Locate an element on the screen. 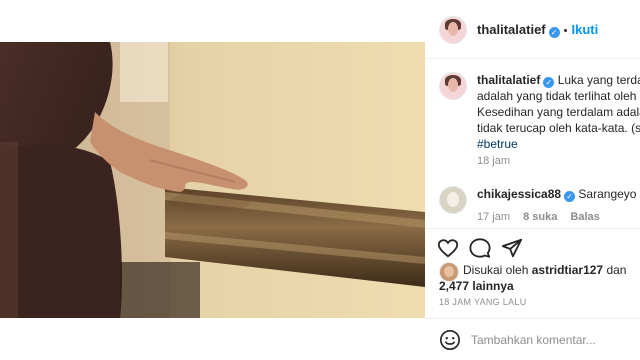  follow-button: Ikuti is located at coordinates (584, 29).